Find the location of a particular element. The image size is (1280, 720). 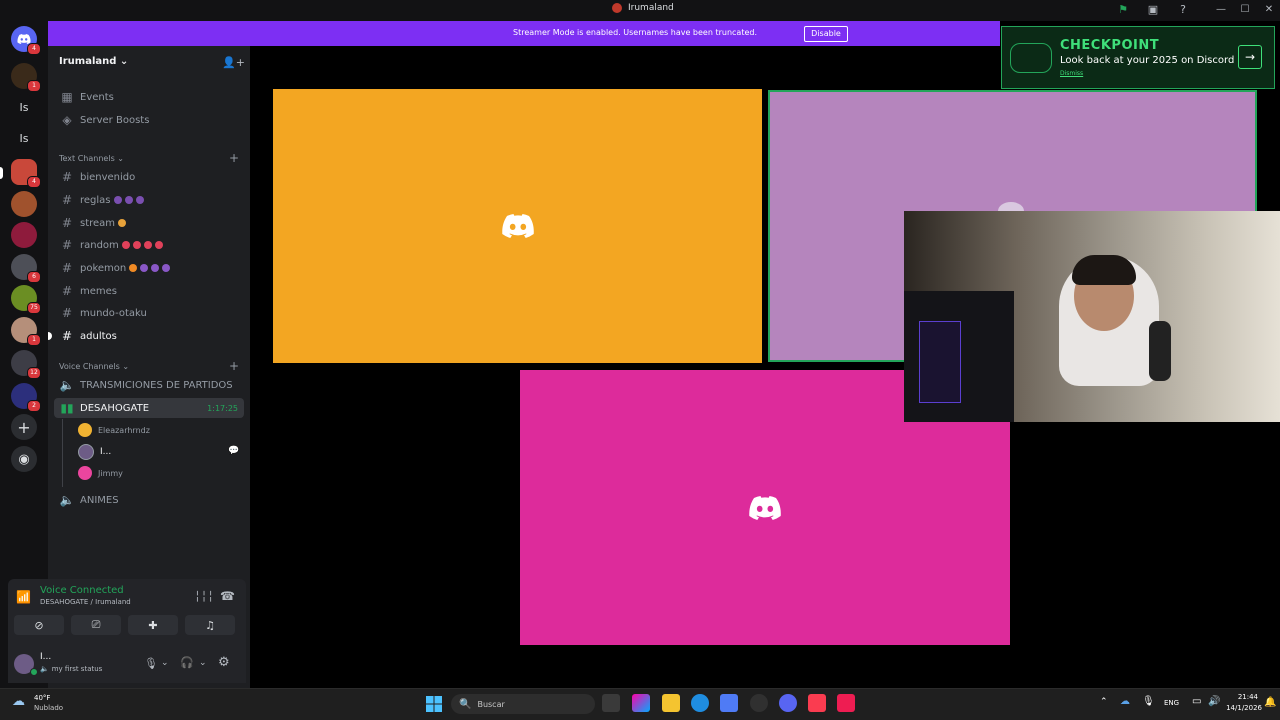

store-icon is located at coordinates (729, 703).